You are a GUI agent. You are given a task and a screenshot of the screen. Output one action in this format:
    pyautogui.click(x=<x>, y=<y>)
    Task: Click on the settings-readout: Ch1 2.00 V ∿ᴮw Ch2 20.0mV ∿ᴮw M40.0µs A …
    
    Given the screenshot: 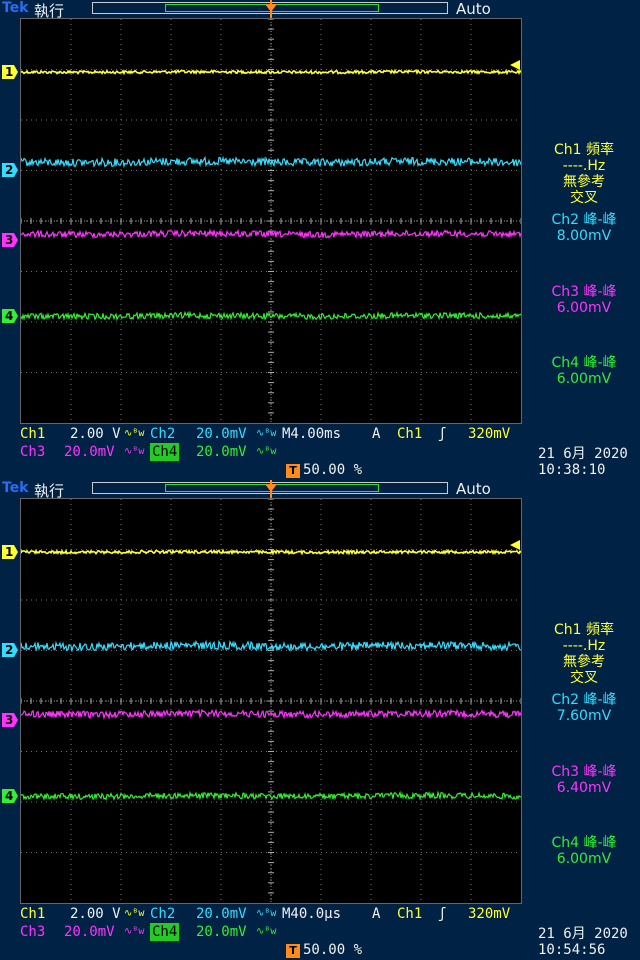 What is the action you would take?
    pyautogui.click(x=320, y=932)
    